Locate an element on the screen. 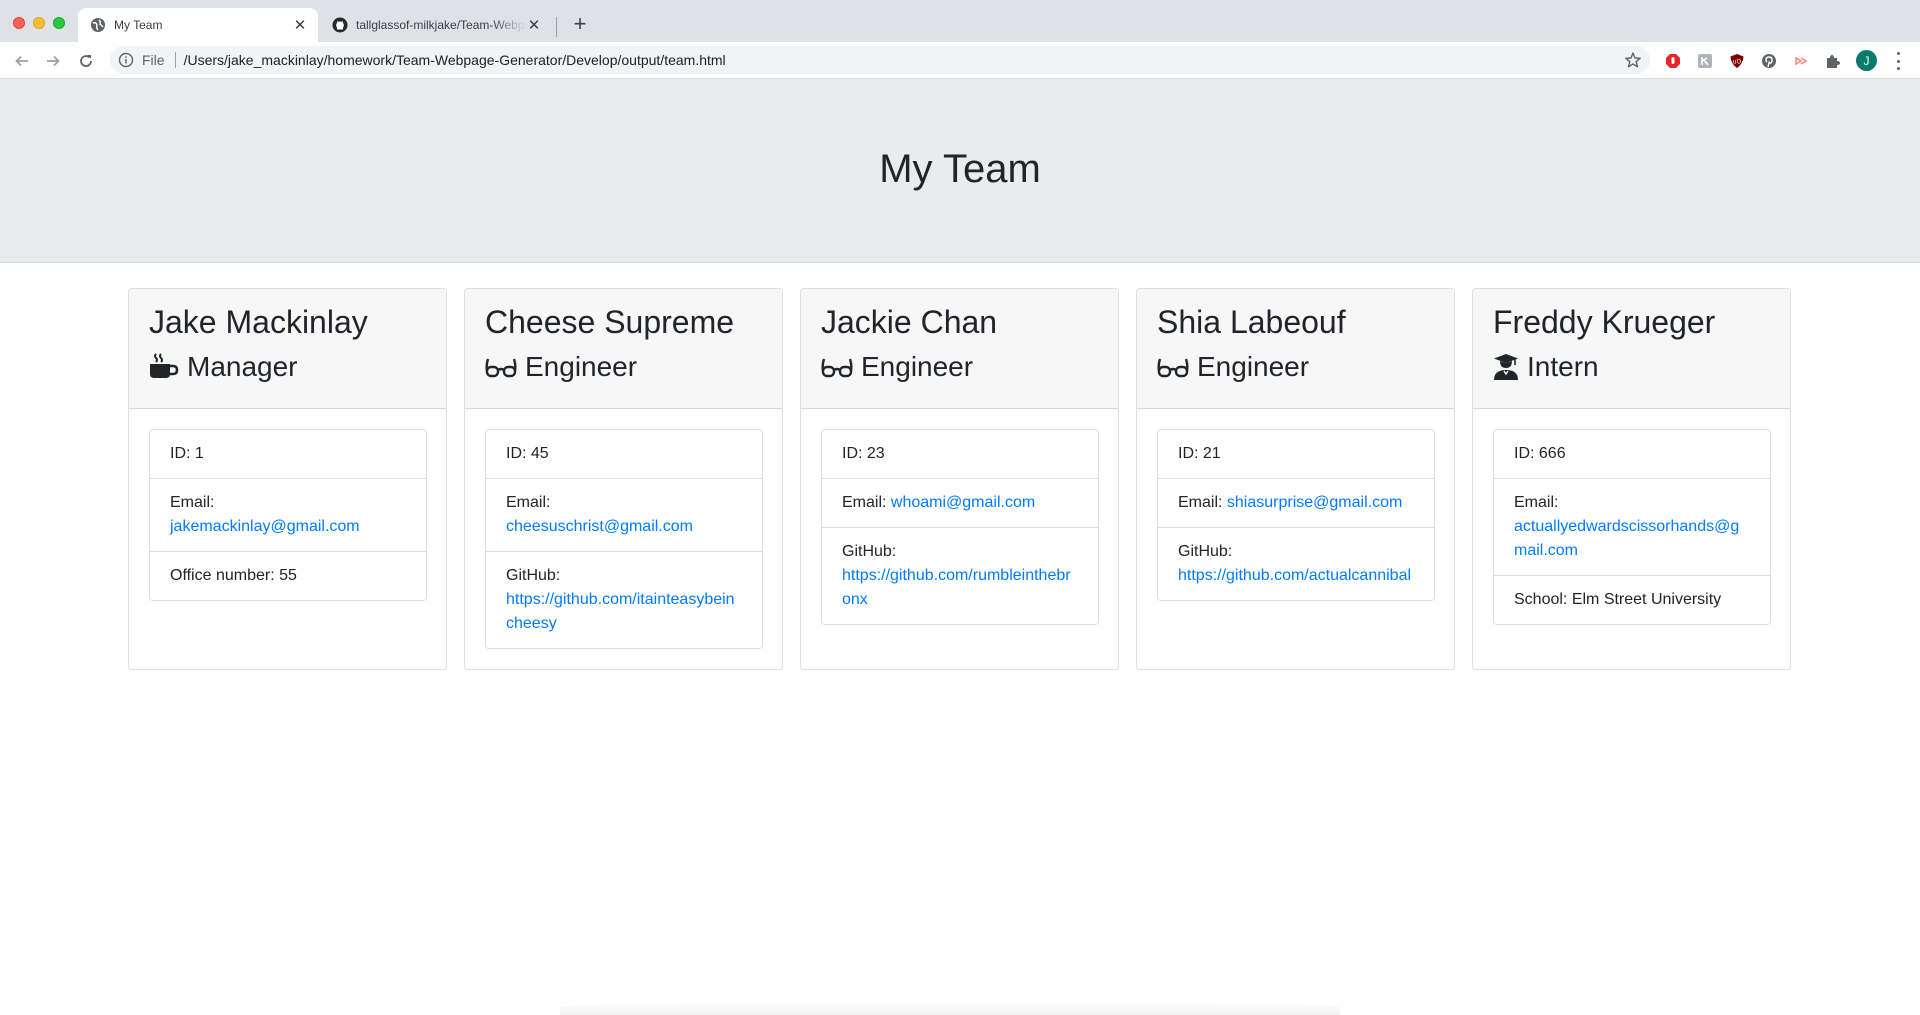  employee-name: Jake Mackinlay is located at coordinates (258, 322).